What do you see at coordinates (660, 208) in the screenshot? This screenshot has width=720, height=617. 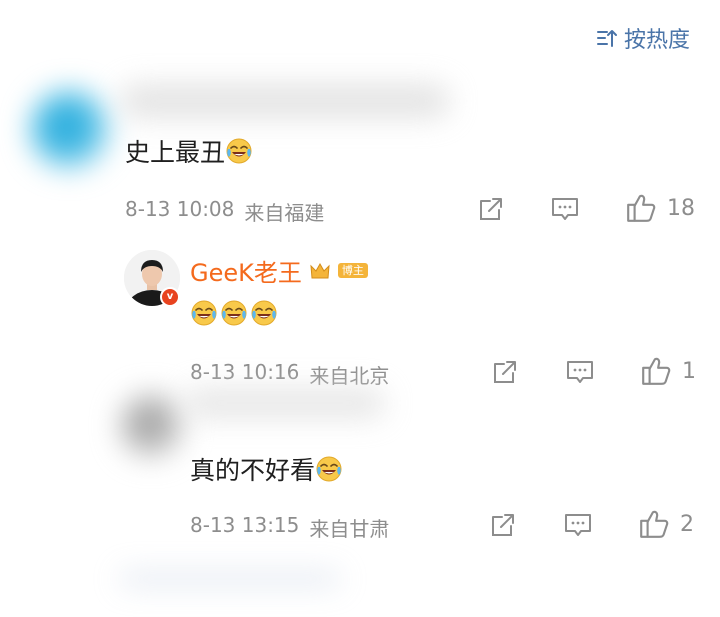 I see `like-button: 18` at bounding box center [660, 208].